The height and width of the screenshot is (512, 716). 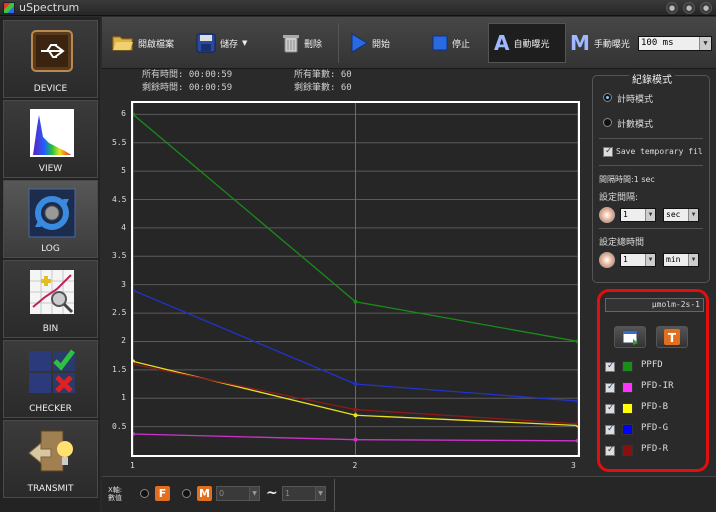 I want to click on stop-icon, so click(x=440, y=43).